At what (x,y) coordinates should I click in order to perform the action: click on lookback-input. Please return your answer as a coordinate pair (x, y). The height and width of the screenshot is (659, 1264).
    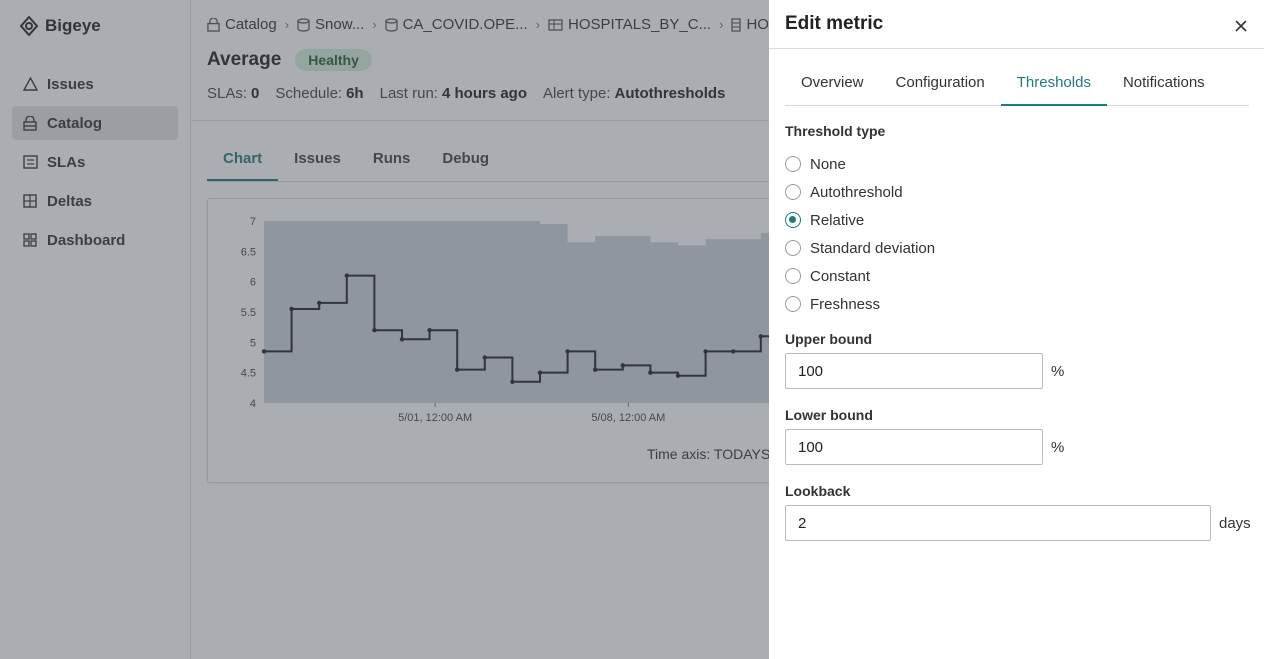
    Looking at the image, I should click on (998, 523).